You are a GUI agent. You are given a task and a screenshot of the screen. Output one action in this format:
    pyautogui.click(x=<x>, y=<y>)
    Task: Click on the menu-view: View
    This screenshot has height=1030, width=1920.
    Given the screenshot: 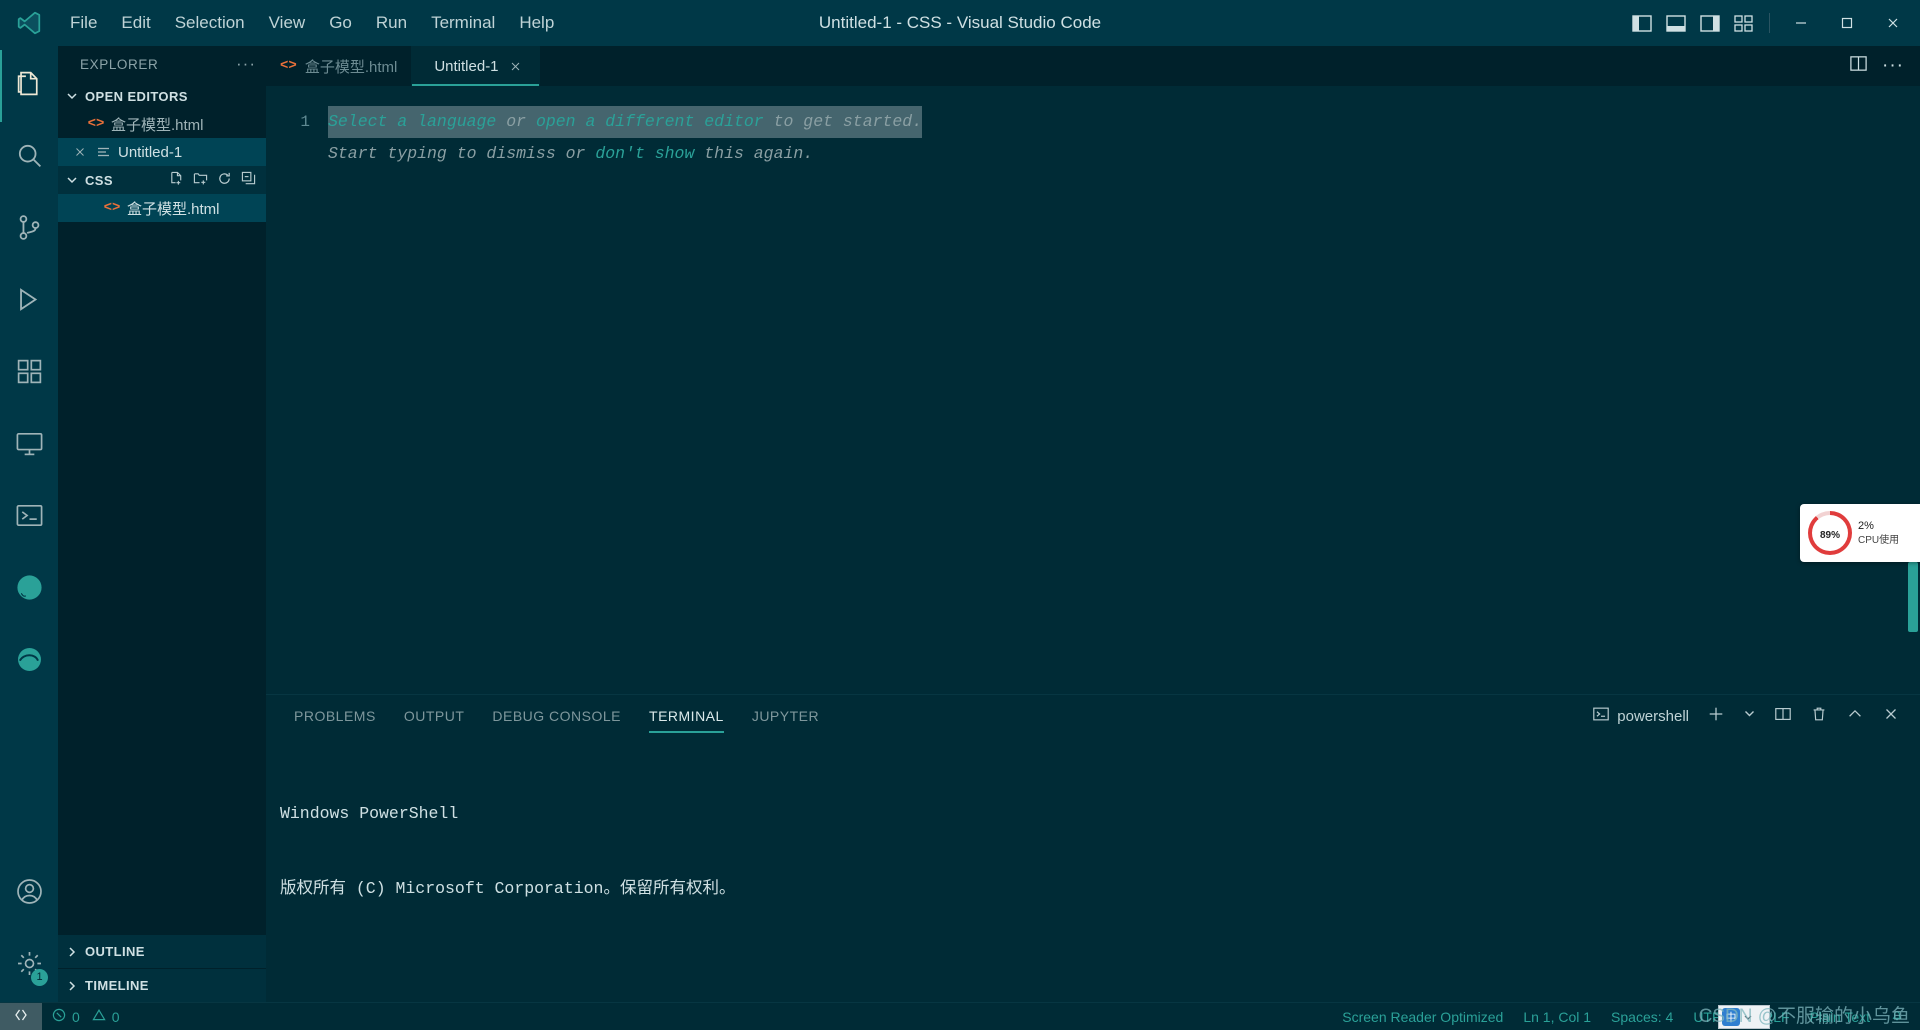 What is the action you would take?
    pyautogui.click(x=287, y=23)
    